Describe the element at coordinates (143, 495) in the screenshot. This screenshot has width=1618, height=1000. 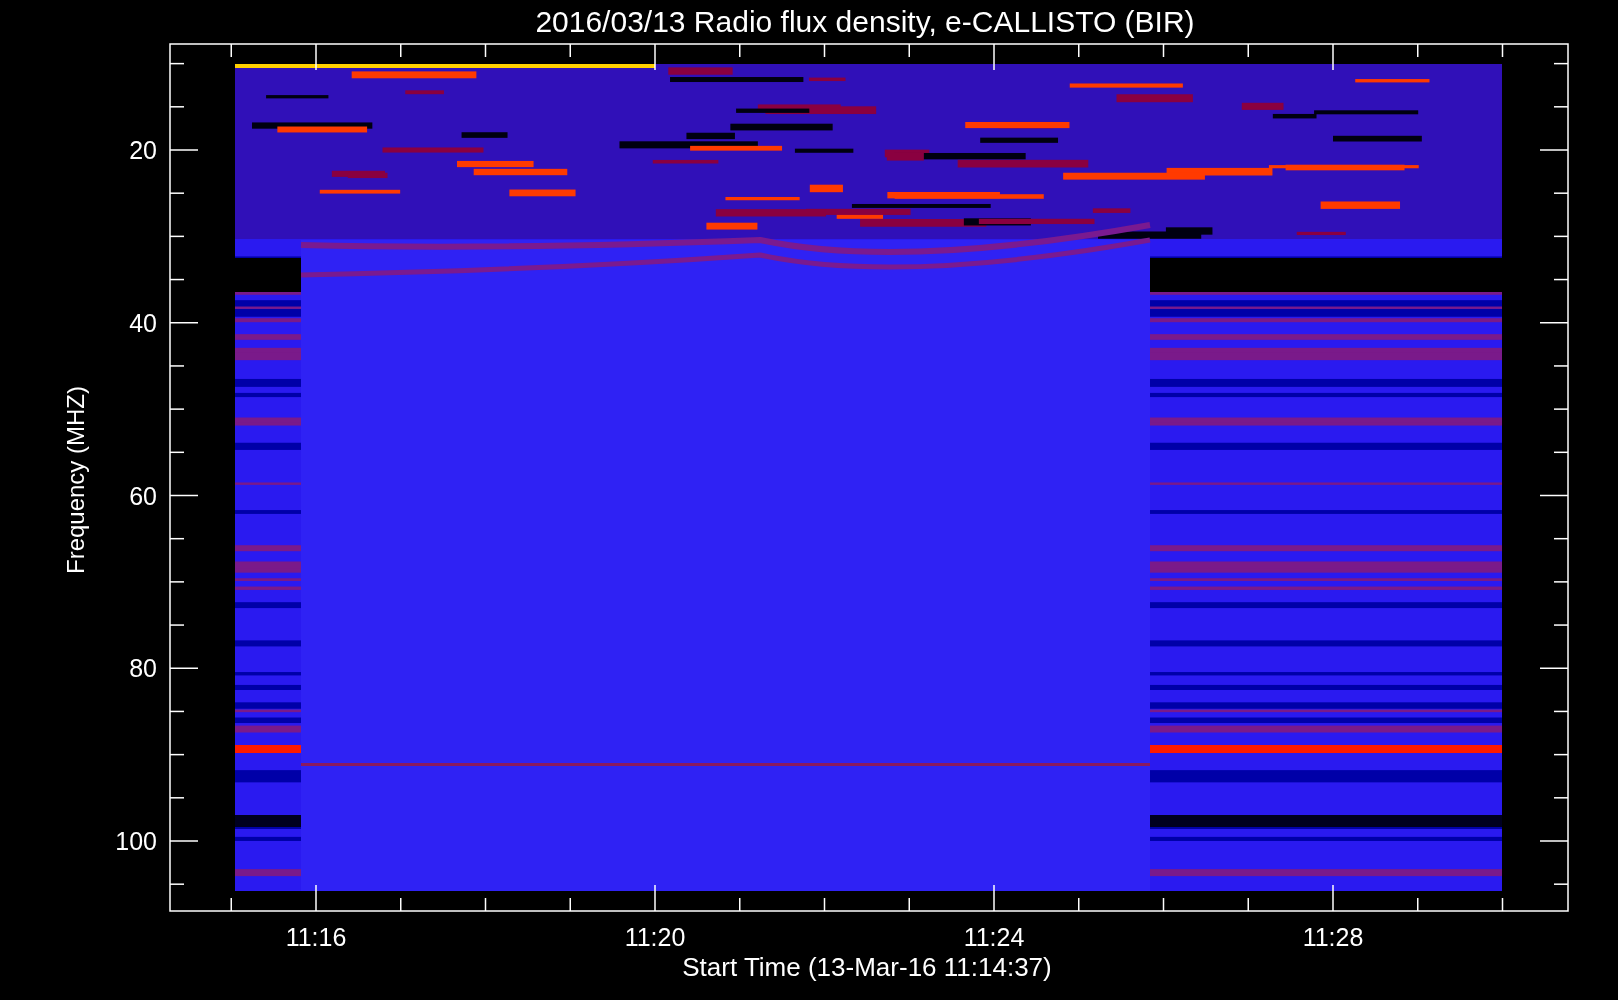
I see `y-tick-label: 60` at that location.